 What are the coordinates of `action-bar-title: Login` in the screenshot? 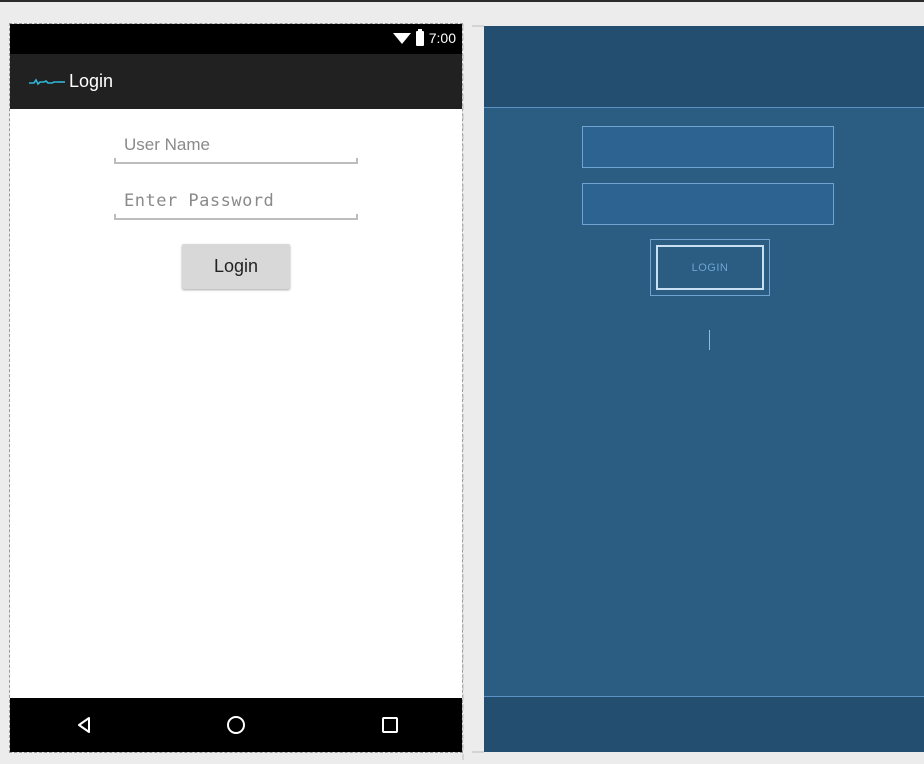 It's located at (91, 81).